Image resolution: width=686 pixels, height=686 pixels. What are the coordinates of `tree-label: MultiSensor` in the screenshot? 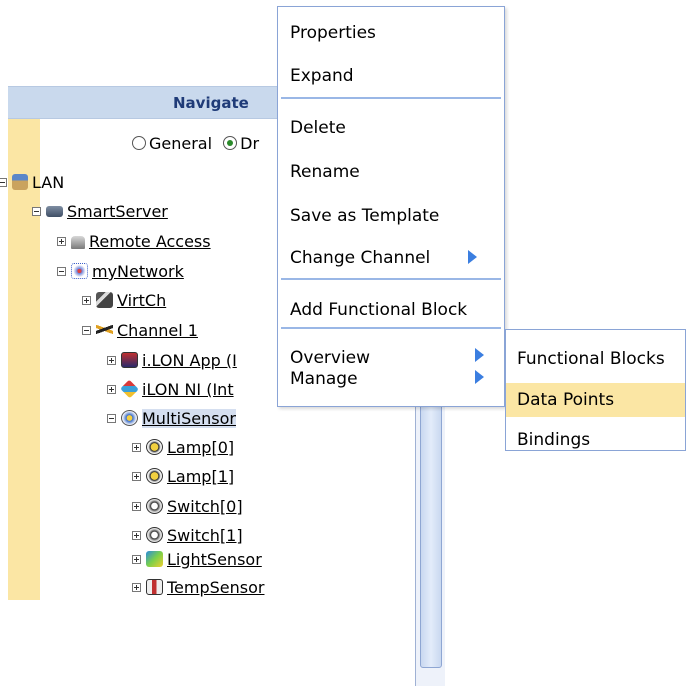 It's located at (189, 418).